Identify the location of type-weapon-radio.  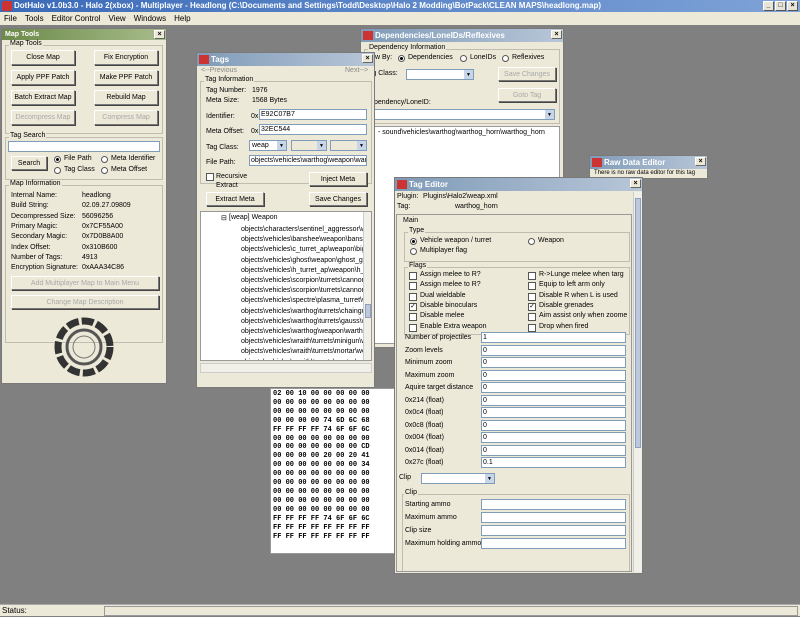
(531, 241).